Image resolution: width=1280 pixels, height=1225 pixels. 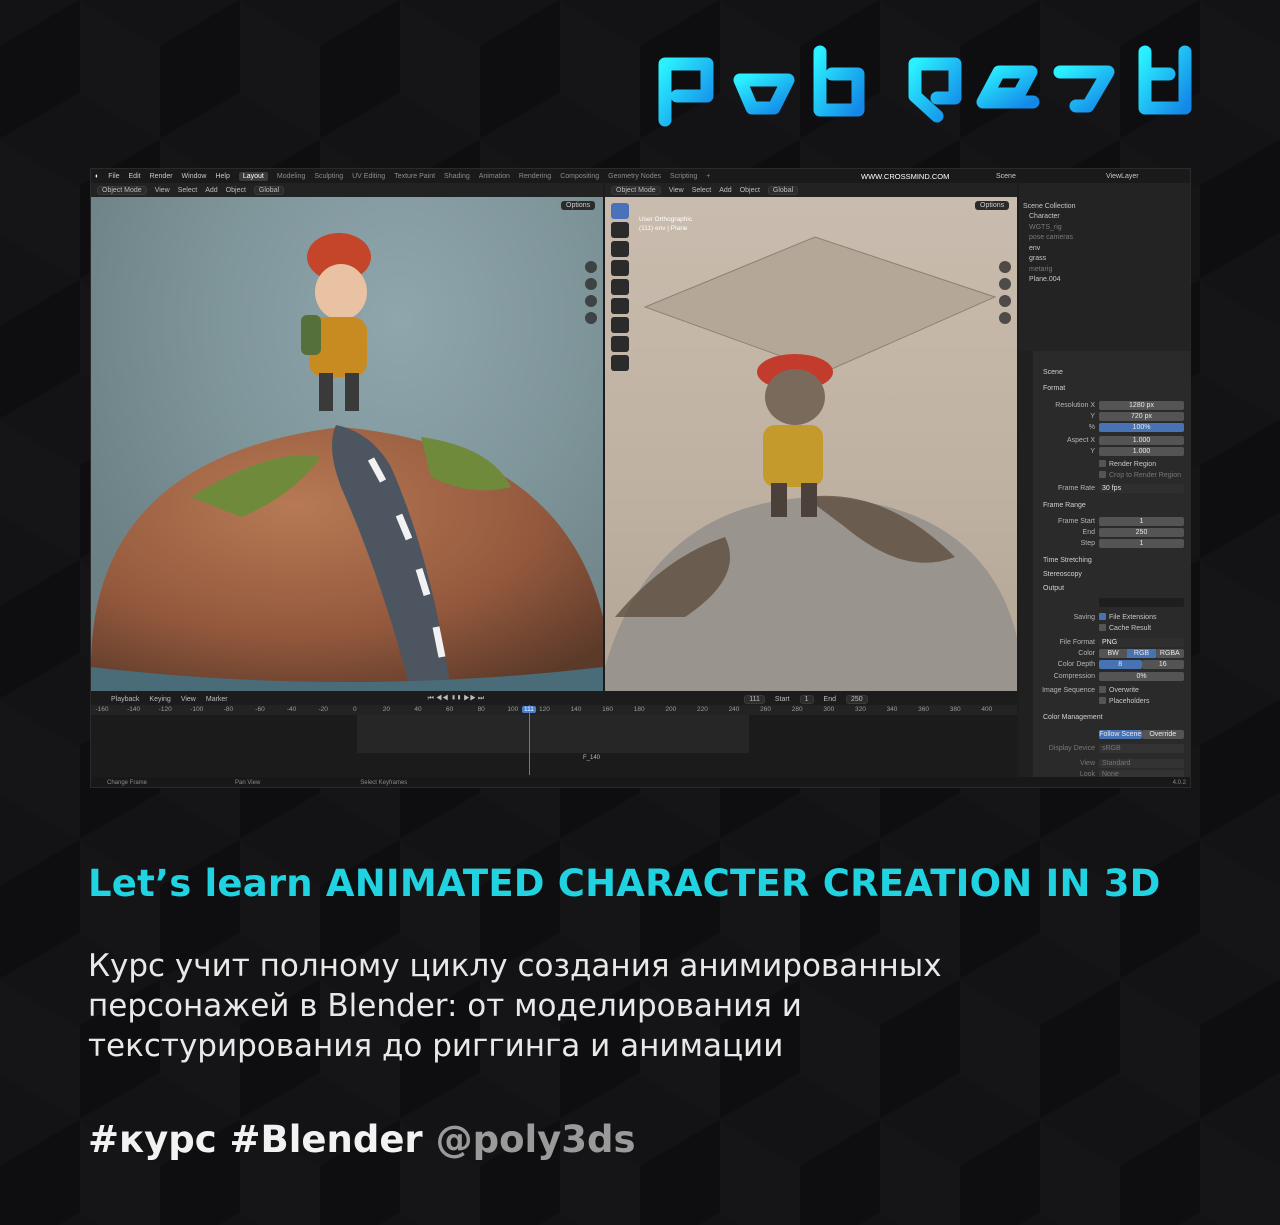 I want to click on tab-scripting: Scripting, so click(x=683, y=176).